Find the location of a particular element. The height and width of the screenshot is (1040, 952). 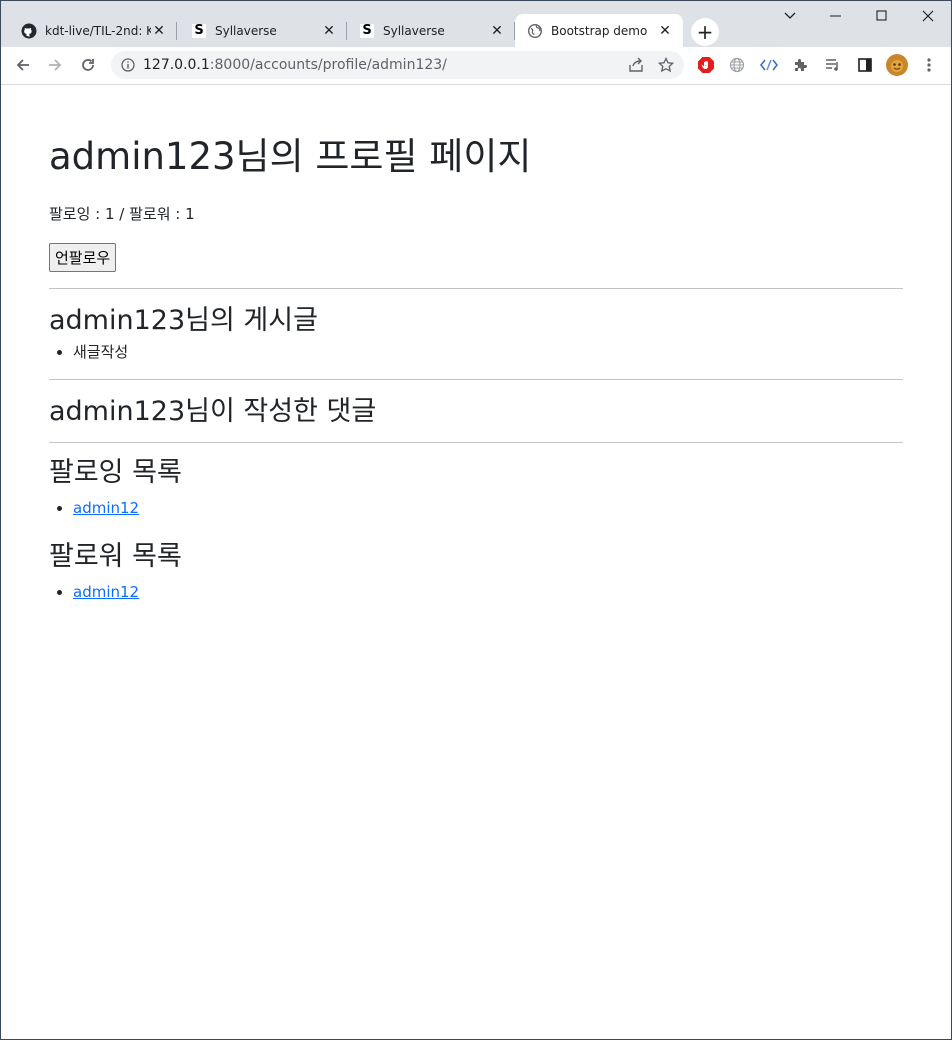

site-info-icon is located at coordinates (128, 65).